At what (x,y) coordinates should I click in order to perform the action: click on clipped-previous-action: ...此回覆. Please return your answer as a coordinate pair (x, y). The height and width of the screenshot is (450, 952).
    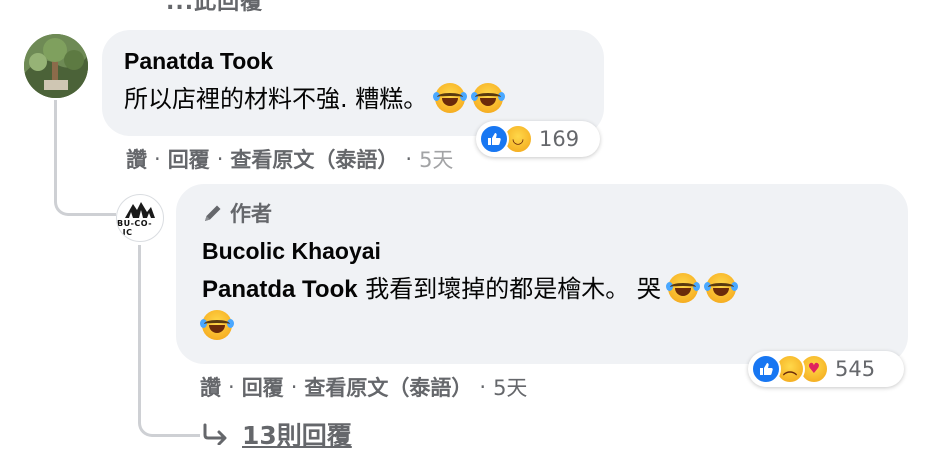
    Looking at the image, I should click on (215, 7).